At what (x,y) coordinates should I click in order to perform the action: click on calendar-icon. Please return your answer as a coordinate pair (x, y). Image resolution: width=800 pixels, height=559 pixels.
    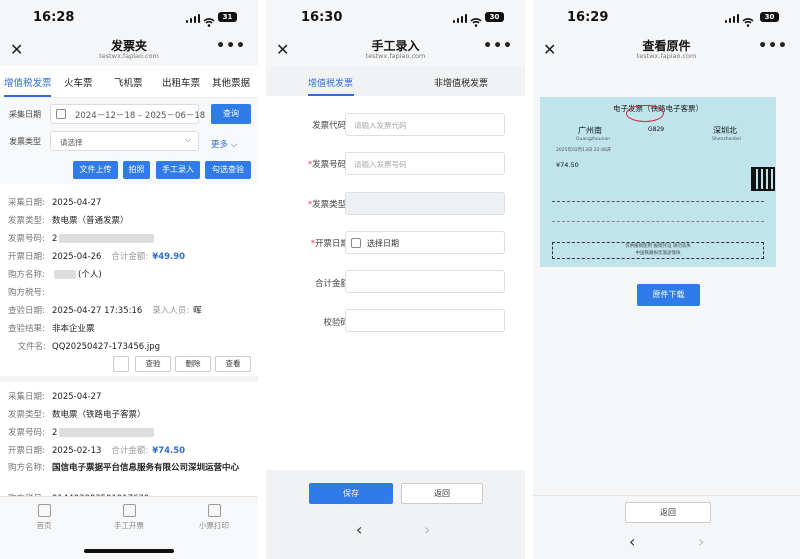
    Looking at the image, I should click on (356, 243).